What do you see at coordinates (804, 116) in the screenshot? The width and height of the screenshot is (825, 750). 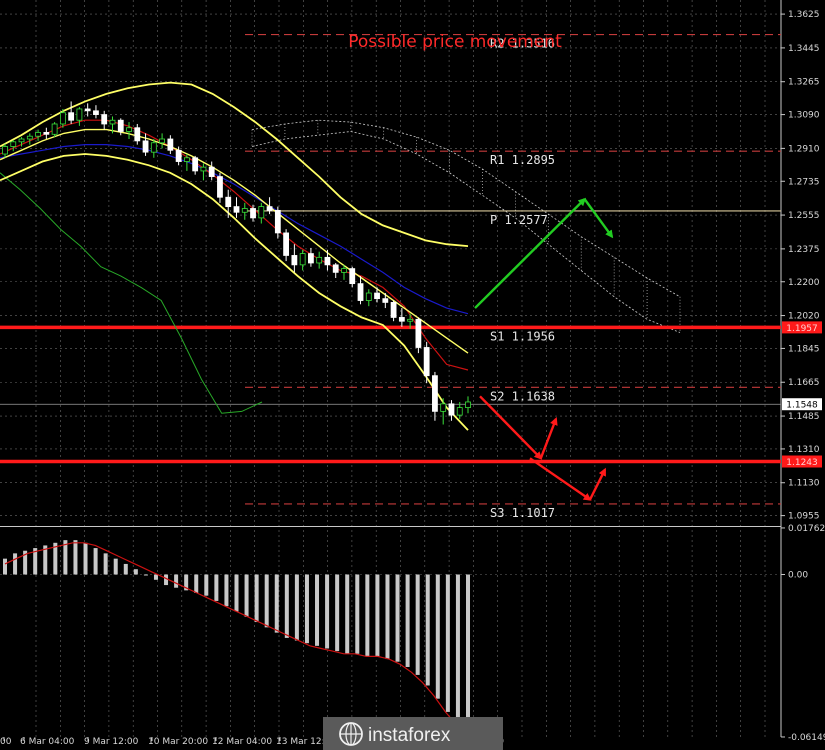 I see `price-tick-label: 1.3090` at bounding box center [804, 116].